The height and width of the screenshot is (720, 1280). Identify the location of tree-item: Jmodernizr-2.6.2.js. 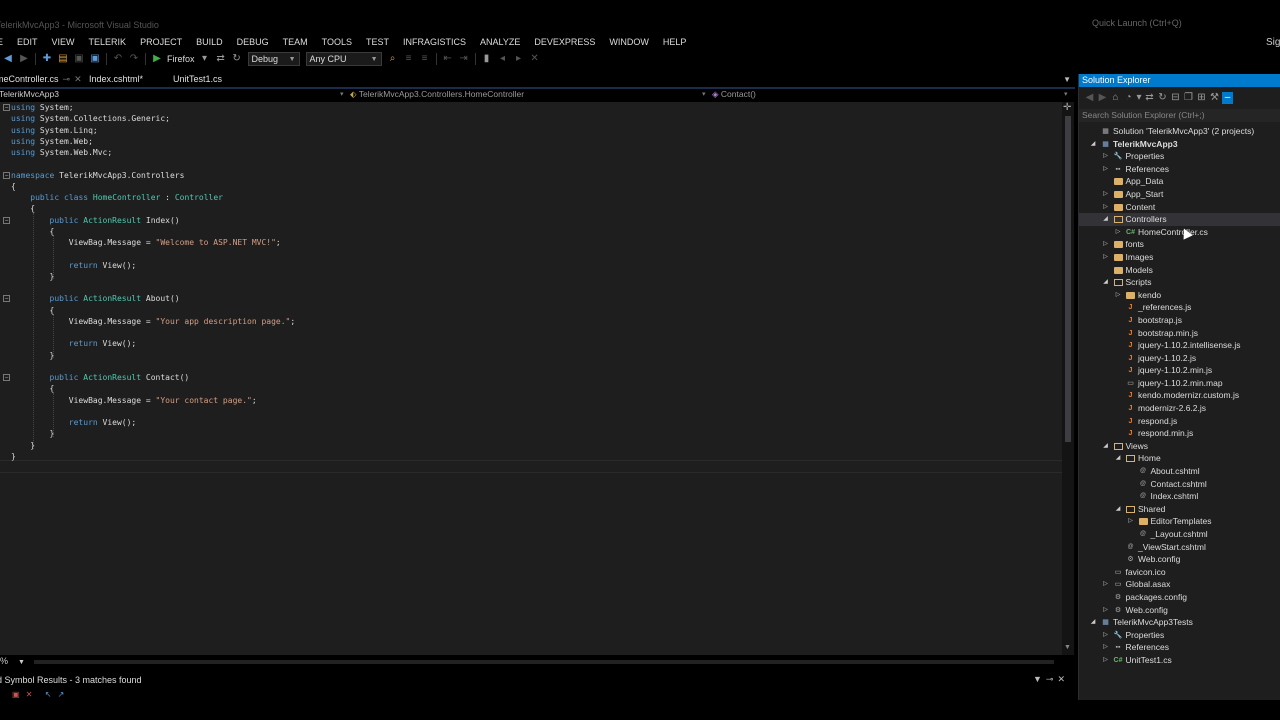
(1179, 408).